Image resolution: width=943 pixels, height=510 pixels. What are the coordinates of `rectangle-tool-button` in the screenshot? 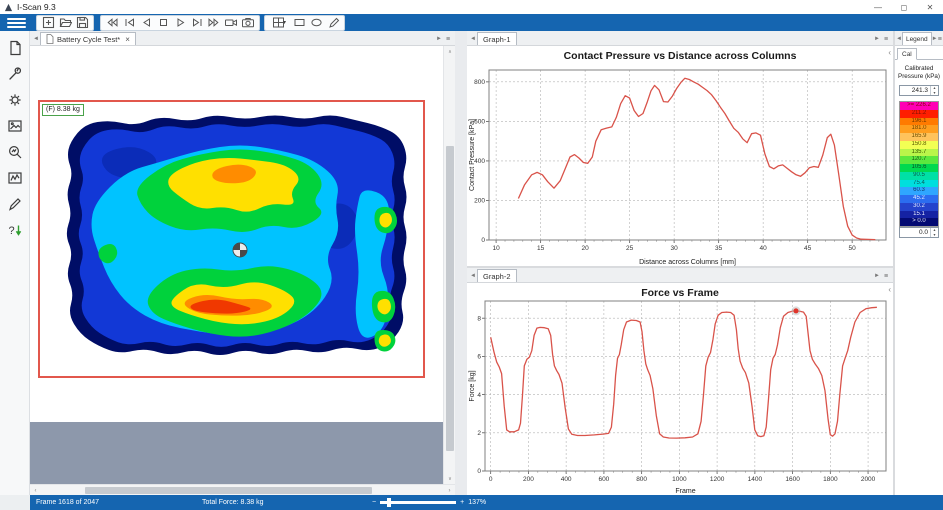 It's located at (299, 23).